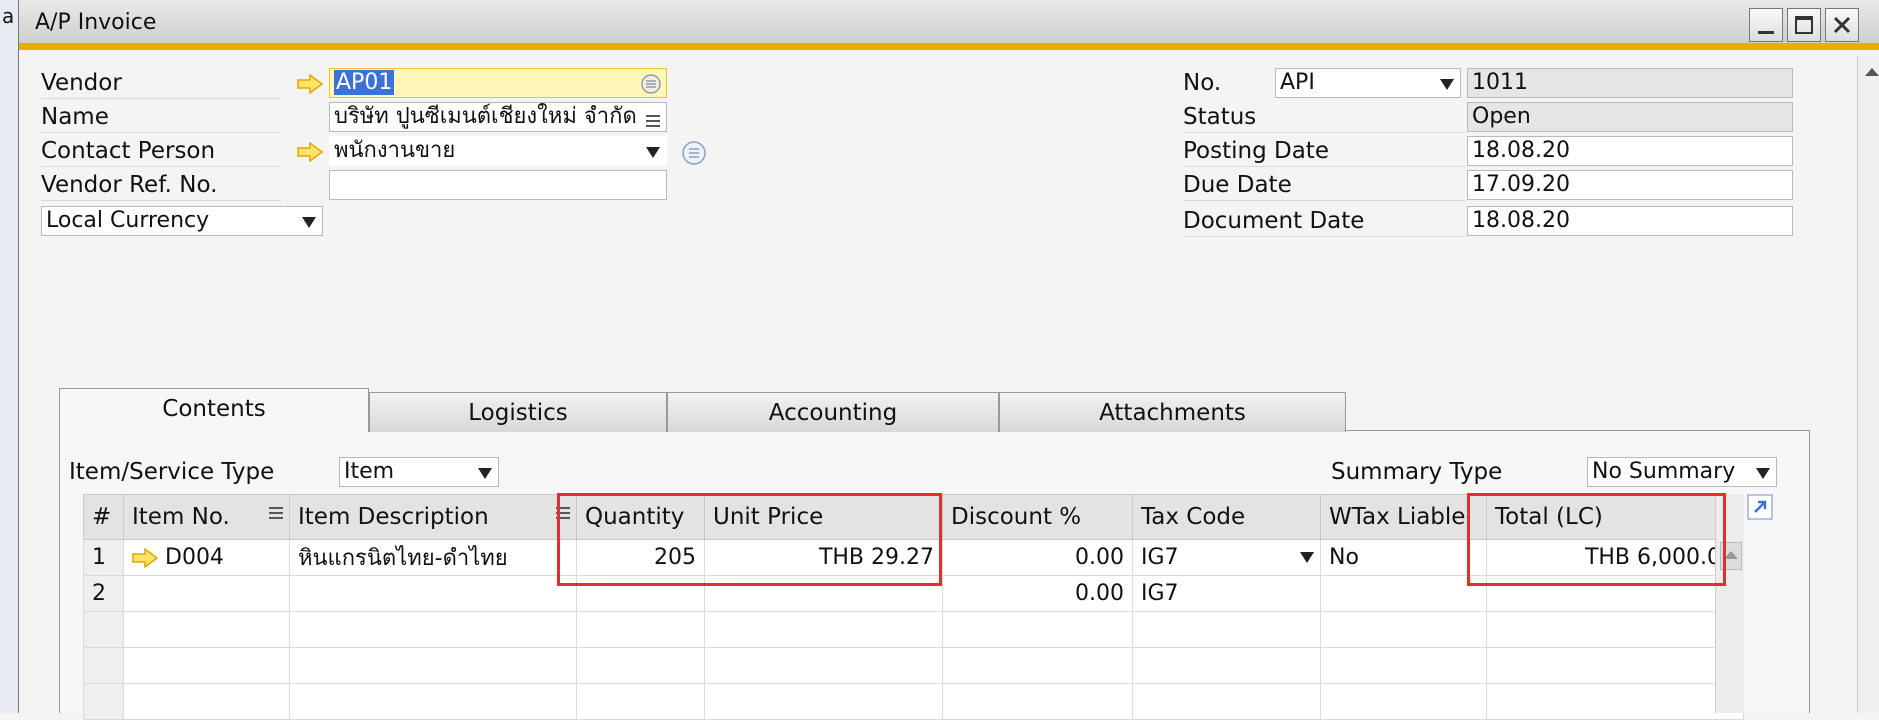  Describe the element at coordinates (1630, 221) in the screenshot. I see `document-date-field: 18.08.20` at that location.